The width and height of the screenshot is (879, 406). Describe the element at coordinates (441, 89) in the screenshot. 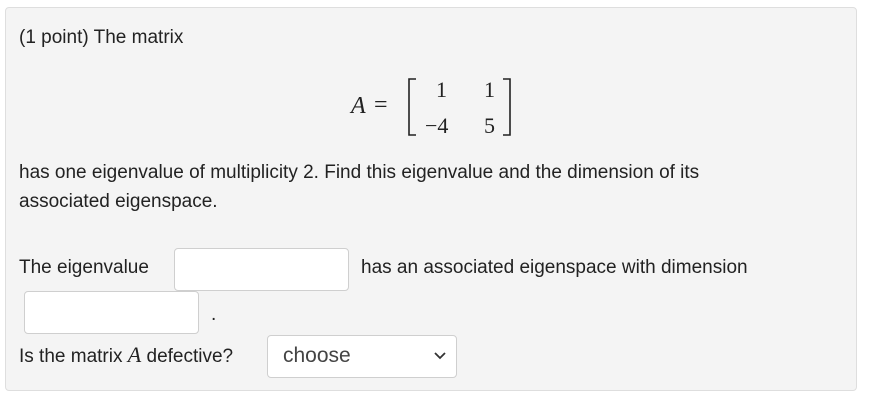

I see `matrix-cell-r1c1: 1` at that location.